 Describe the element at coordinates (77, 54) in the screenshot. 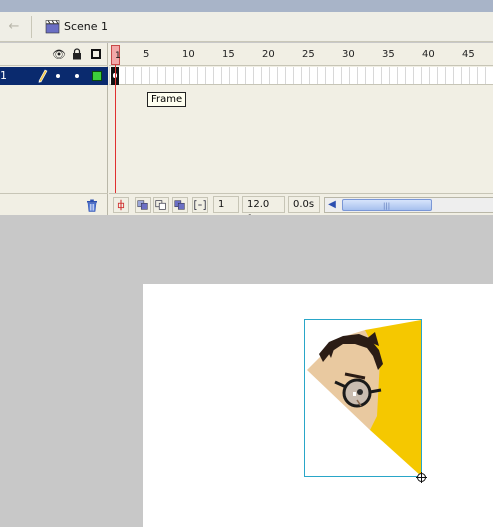

I see `lock-icon` at that location.